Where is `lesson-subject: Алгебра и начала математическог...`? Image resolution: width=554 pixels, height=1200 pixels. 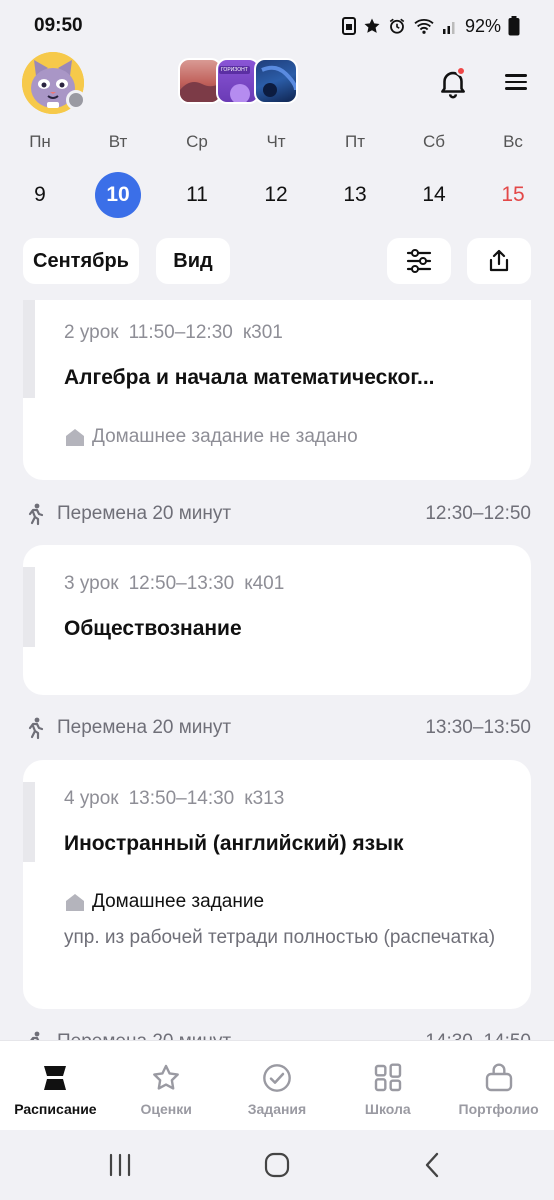
lesson-subject: Алгебра и начала математическог... is located at coordinates (249, 377).